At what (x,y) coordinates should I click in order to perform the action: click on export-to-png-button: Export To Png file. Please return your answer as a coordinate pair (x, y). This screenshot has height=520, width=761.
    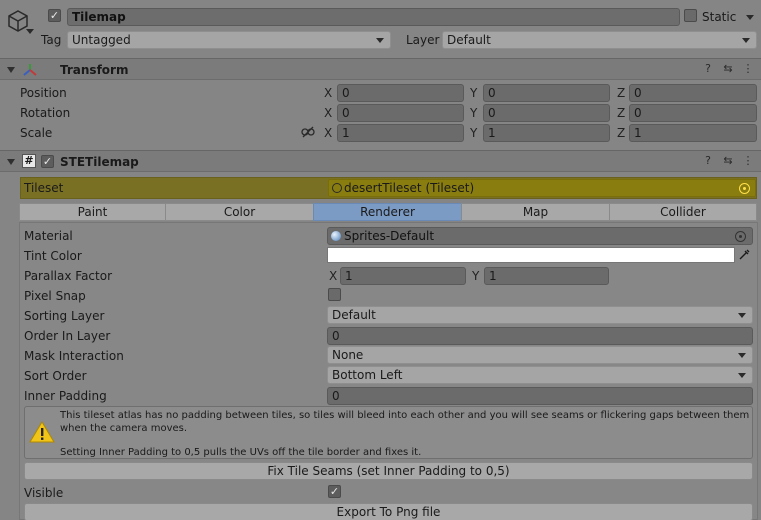
    Looking at the image, I should click on (388, 511).